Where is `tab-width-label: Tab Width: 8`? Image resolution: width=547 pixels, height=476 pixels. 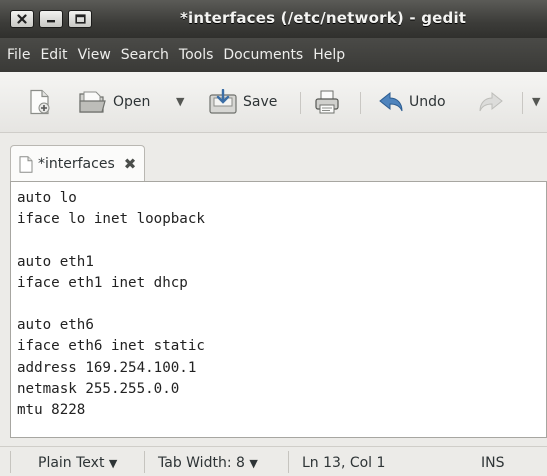 tab-width-label: Tab Width: 8 is located at coordinates (201, 463).